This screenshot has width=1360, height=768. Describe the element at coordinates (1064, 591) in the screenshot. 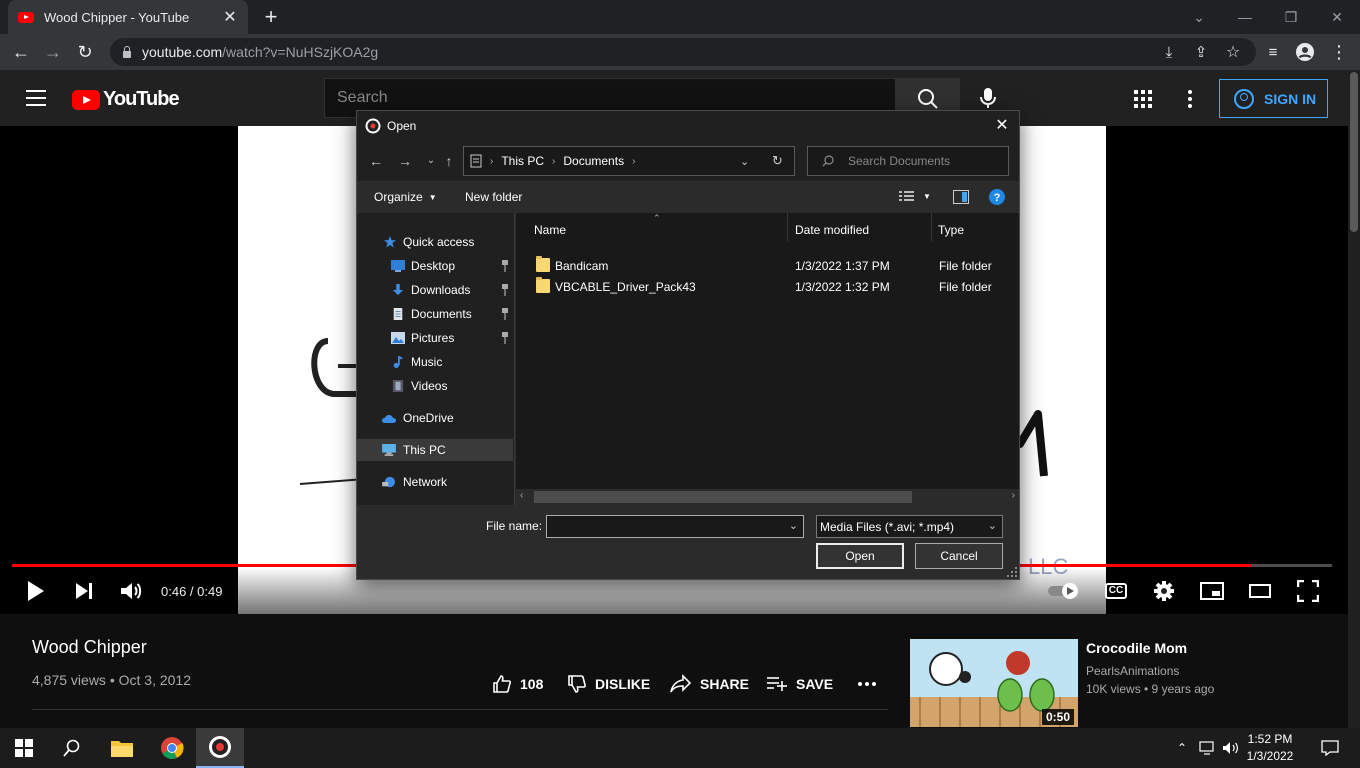

I see `autoplay-toggle` at that location.